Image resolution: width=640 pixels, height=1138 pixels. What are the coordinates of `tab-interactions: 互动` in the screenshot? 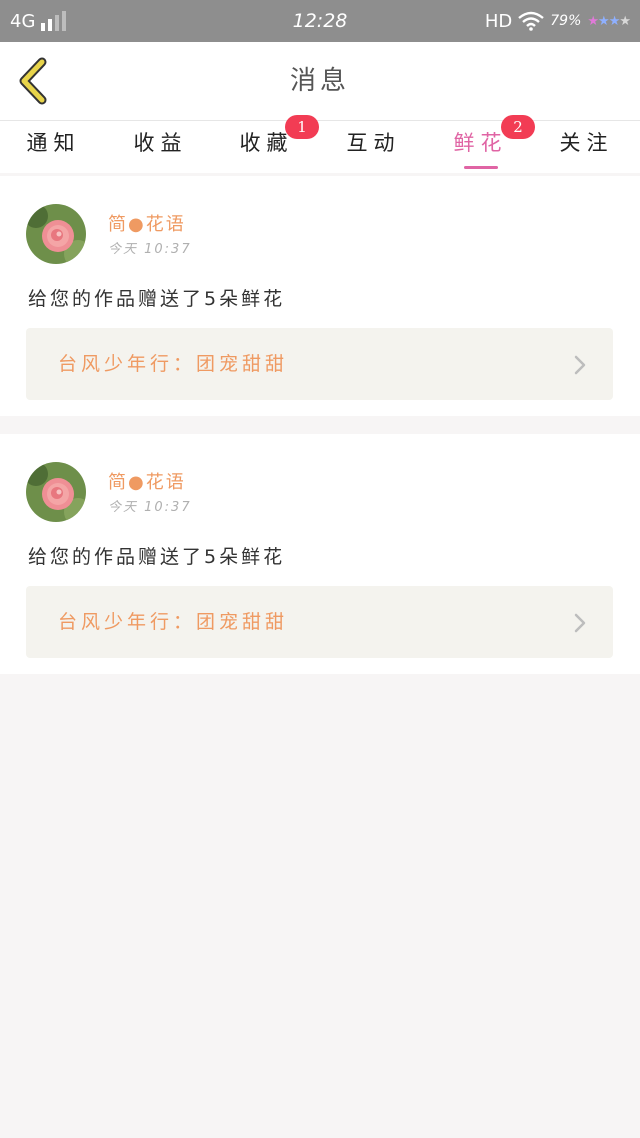 It's located at (373, 147).